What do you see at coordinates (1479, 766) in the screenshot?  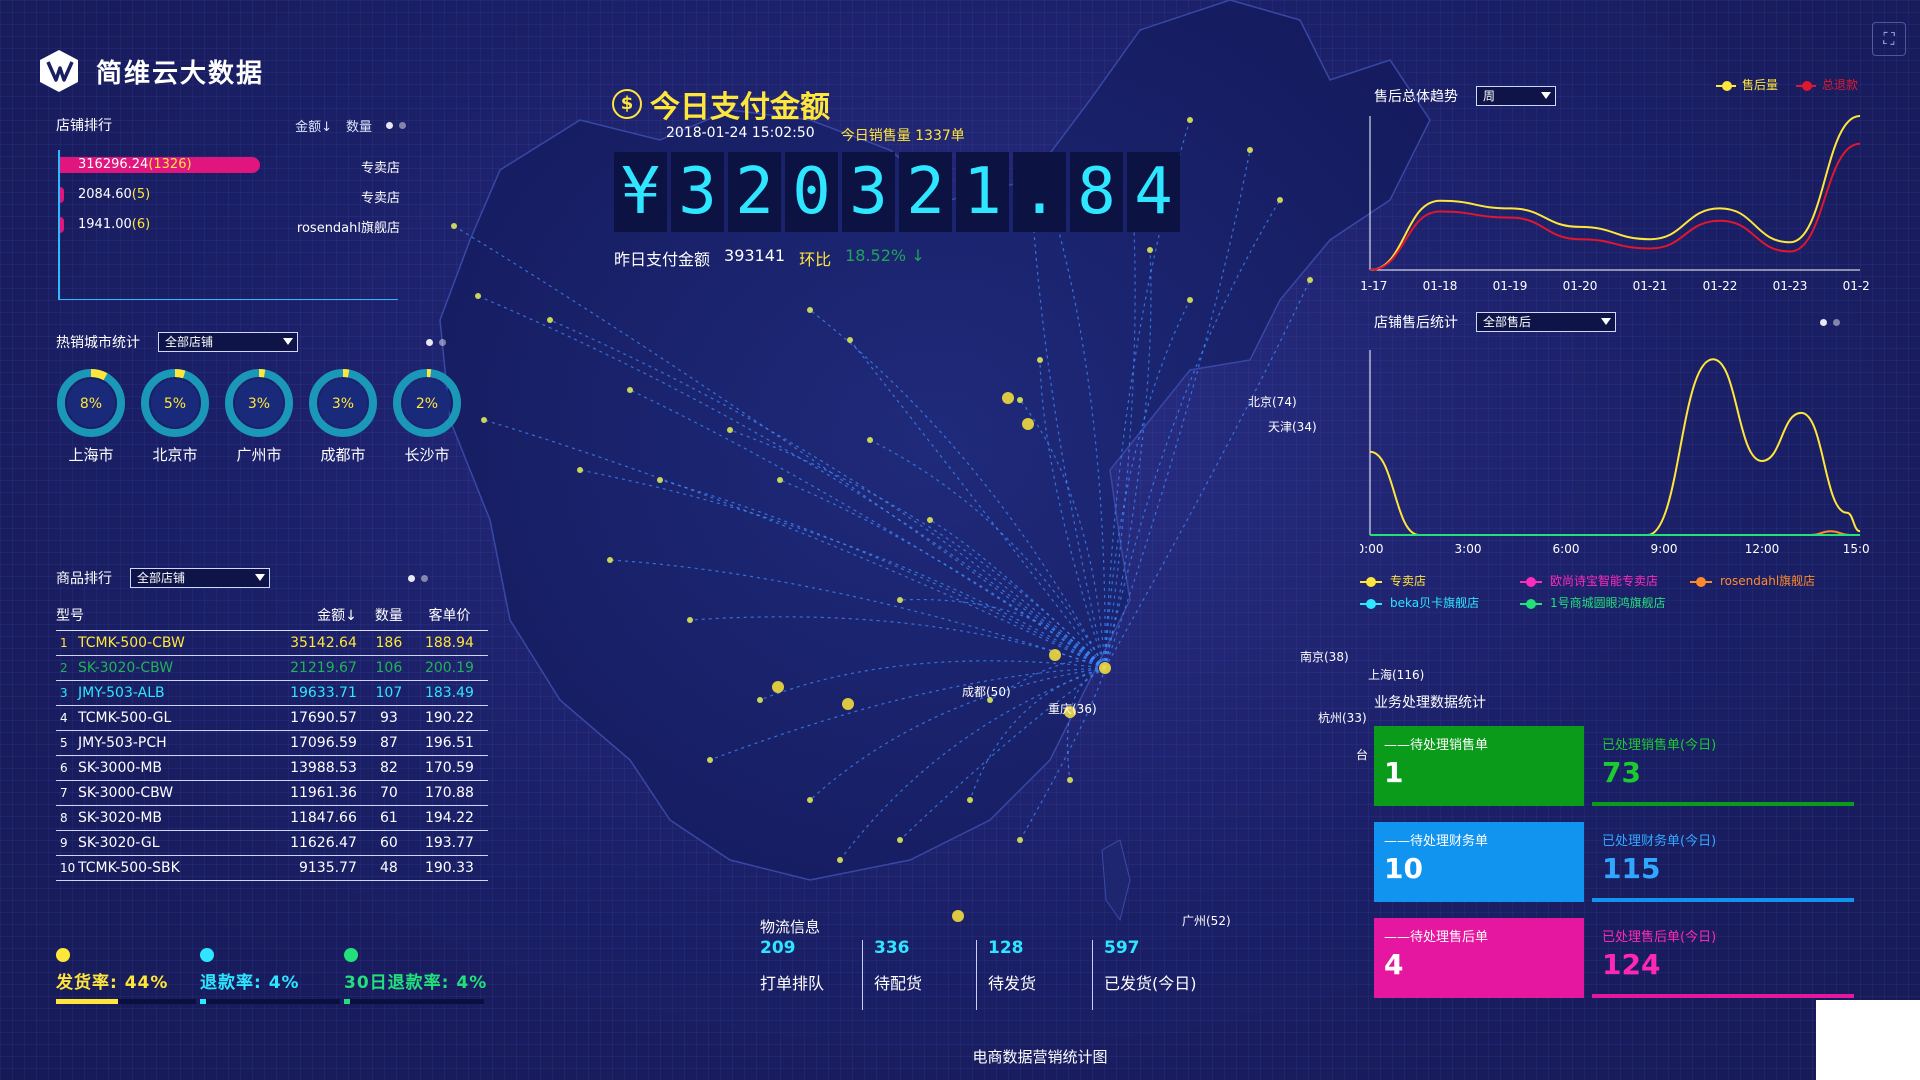 I see `pending-card: ——待处理销售单 1` at bounding box center [1479, 766].